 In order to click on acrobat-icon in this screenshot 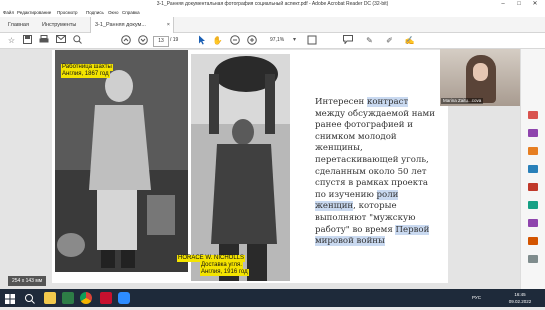, I will do `click(106, 298)`.